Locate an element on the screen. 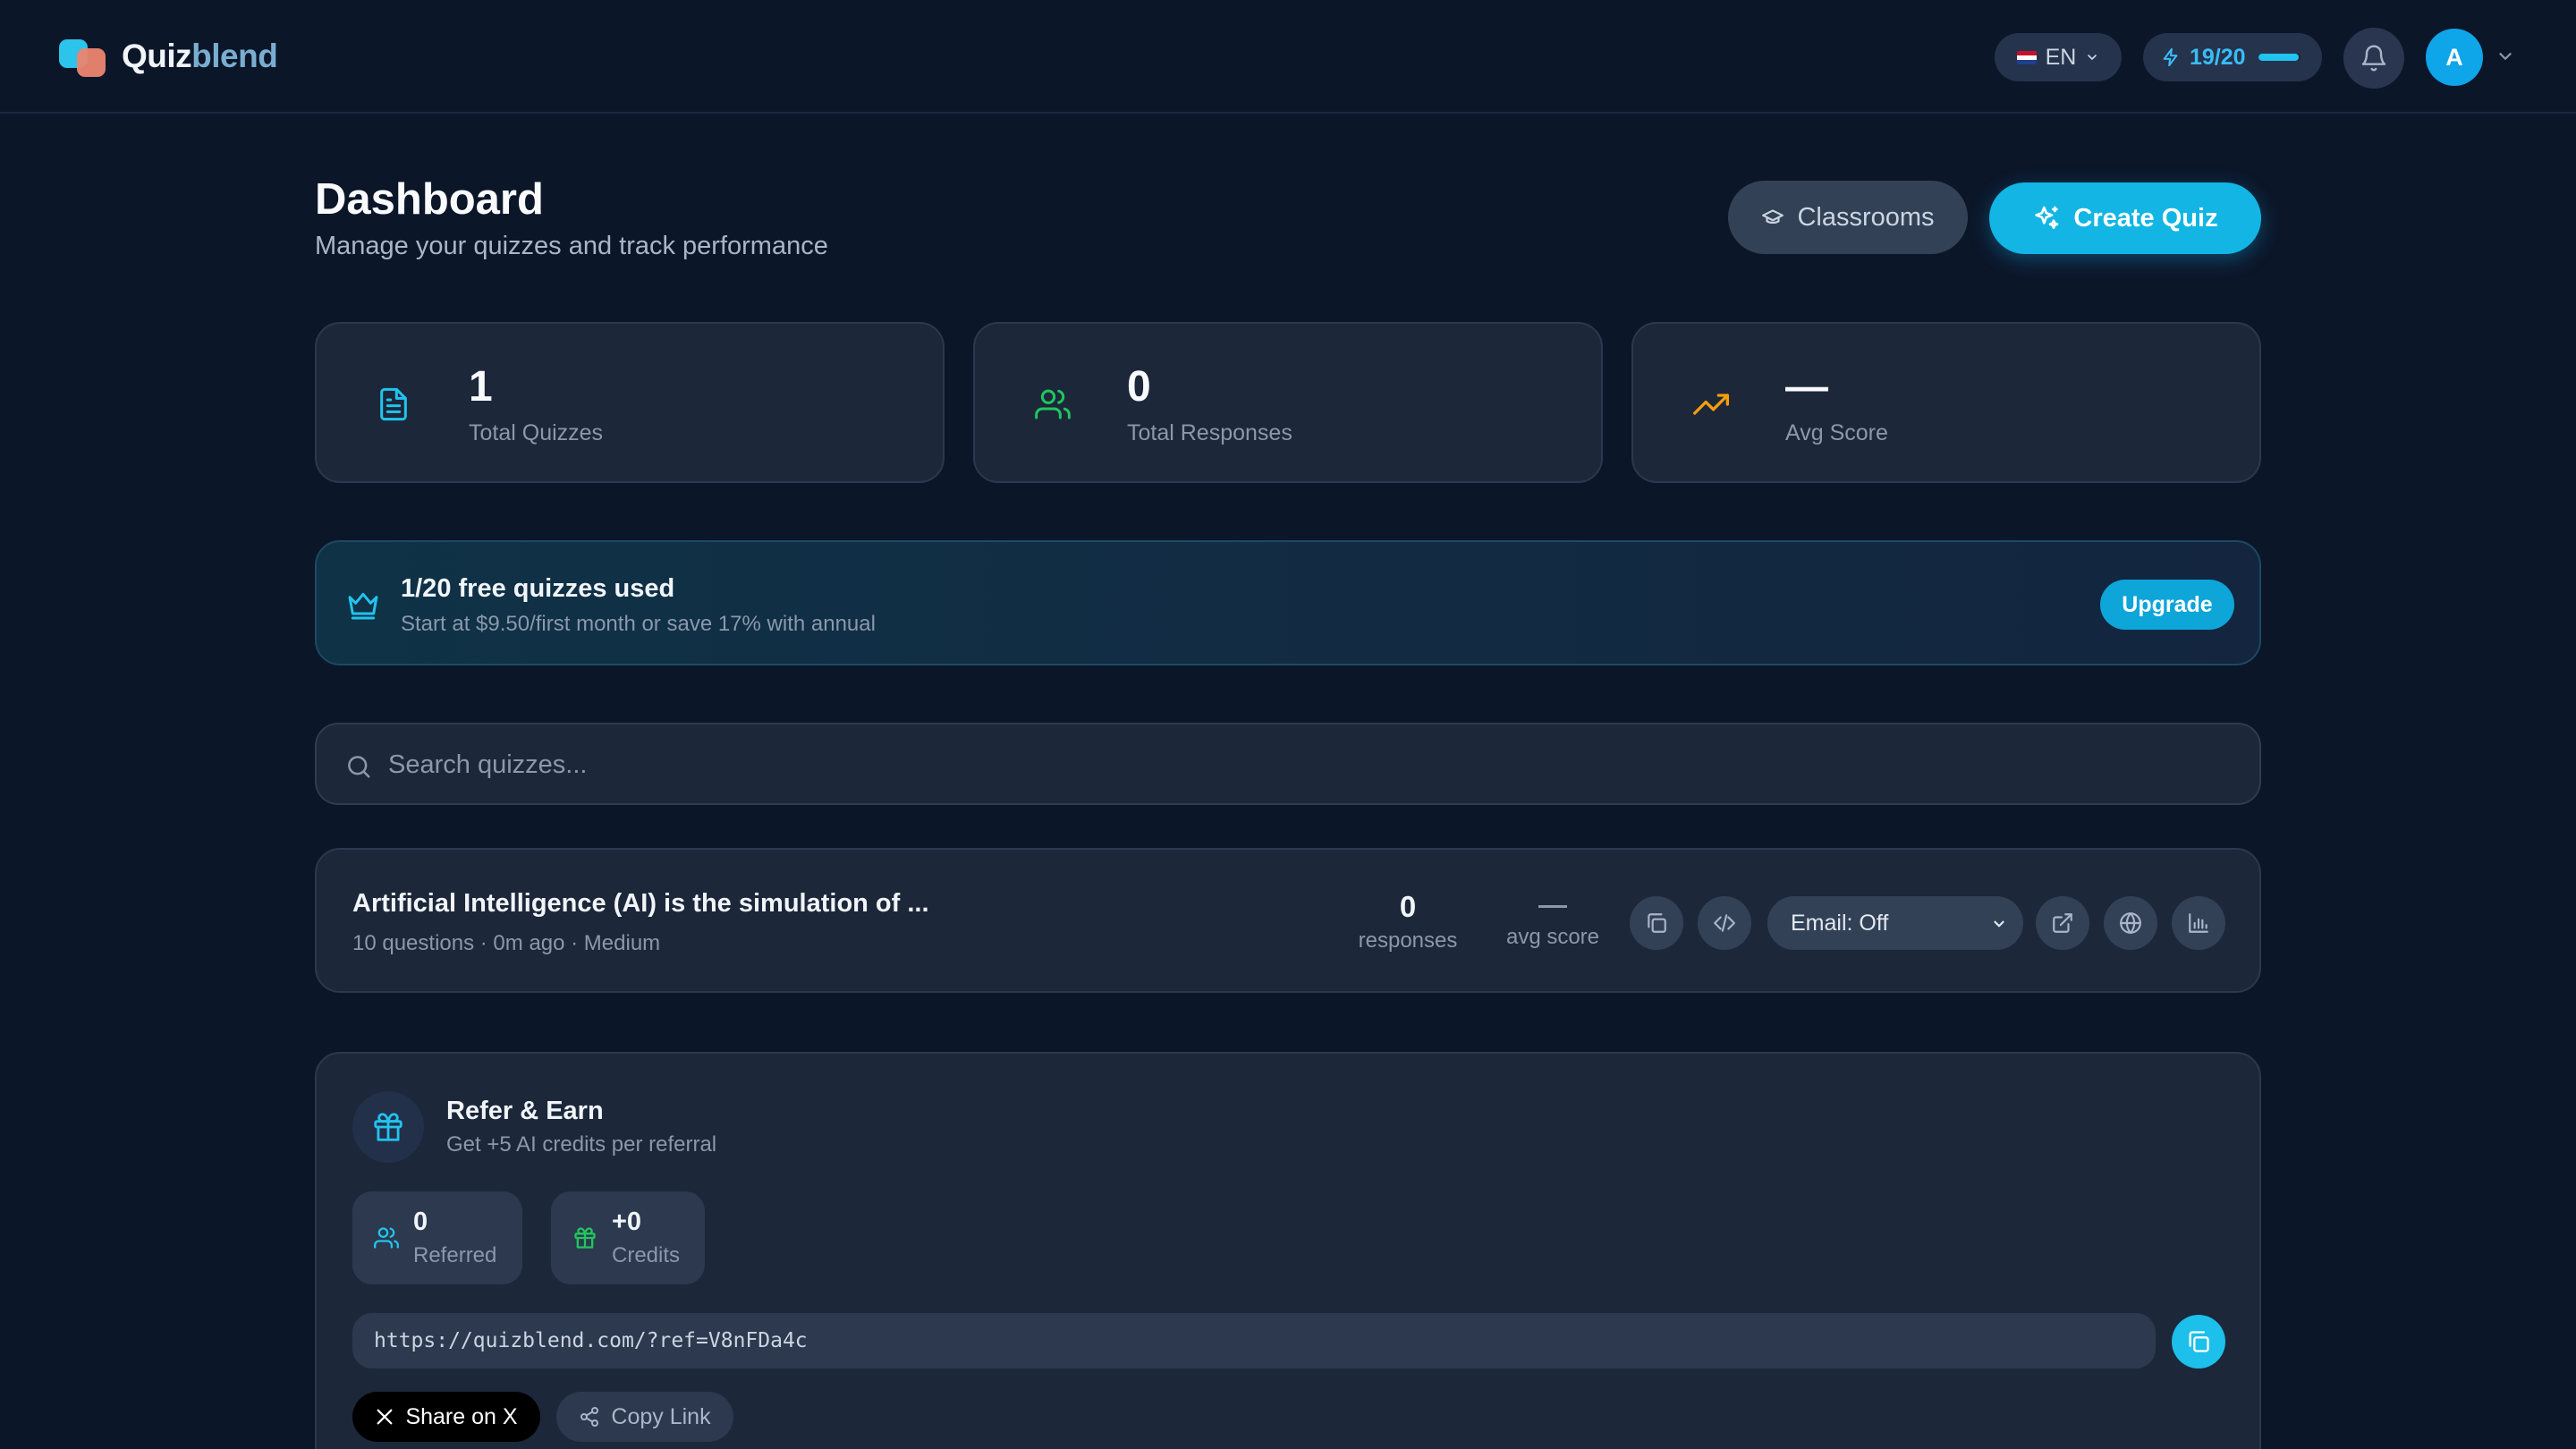  credits-progress-fill is located at coordinates (2279, 57).